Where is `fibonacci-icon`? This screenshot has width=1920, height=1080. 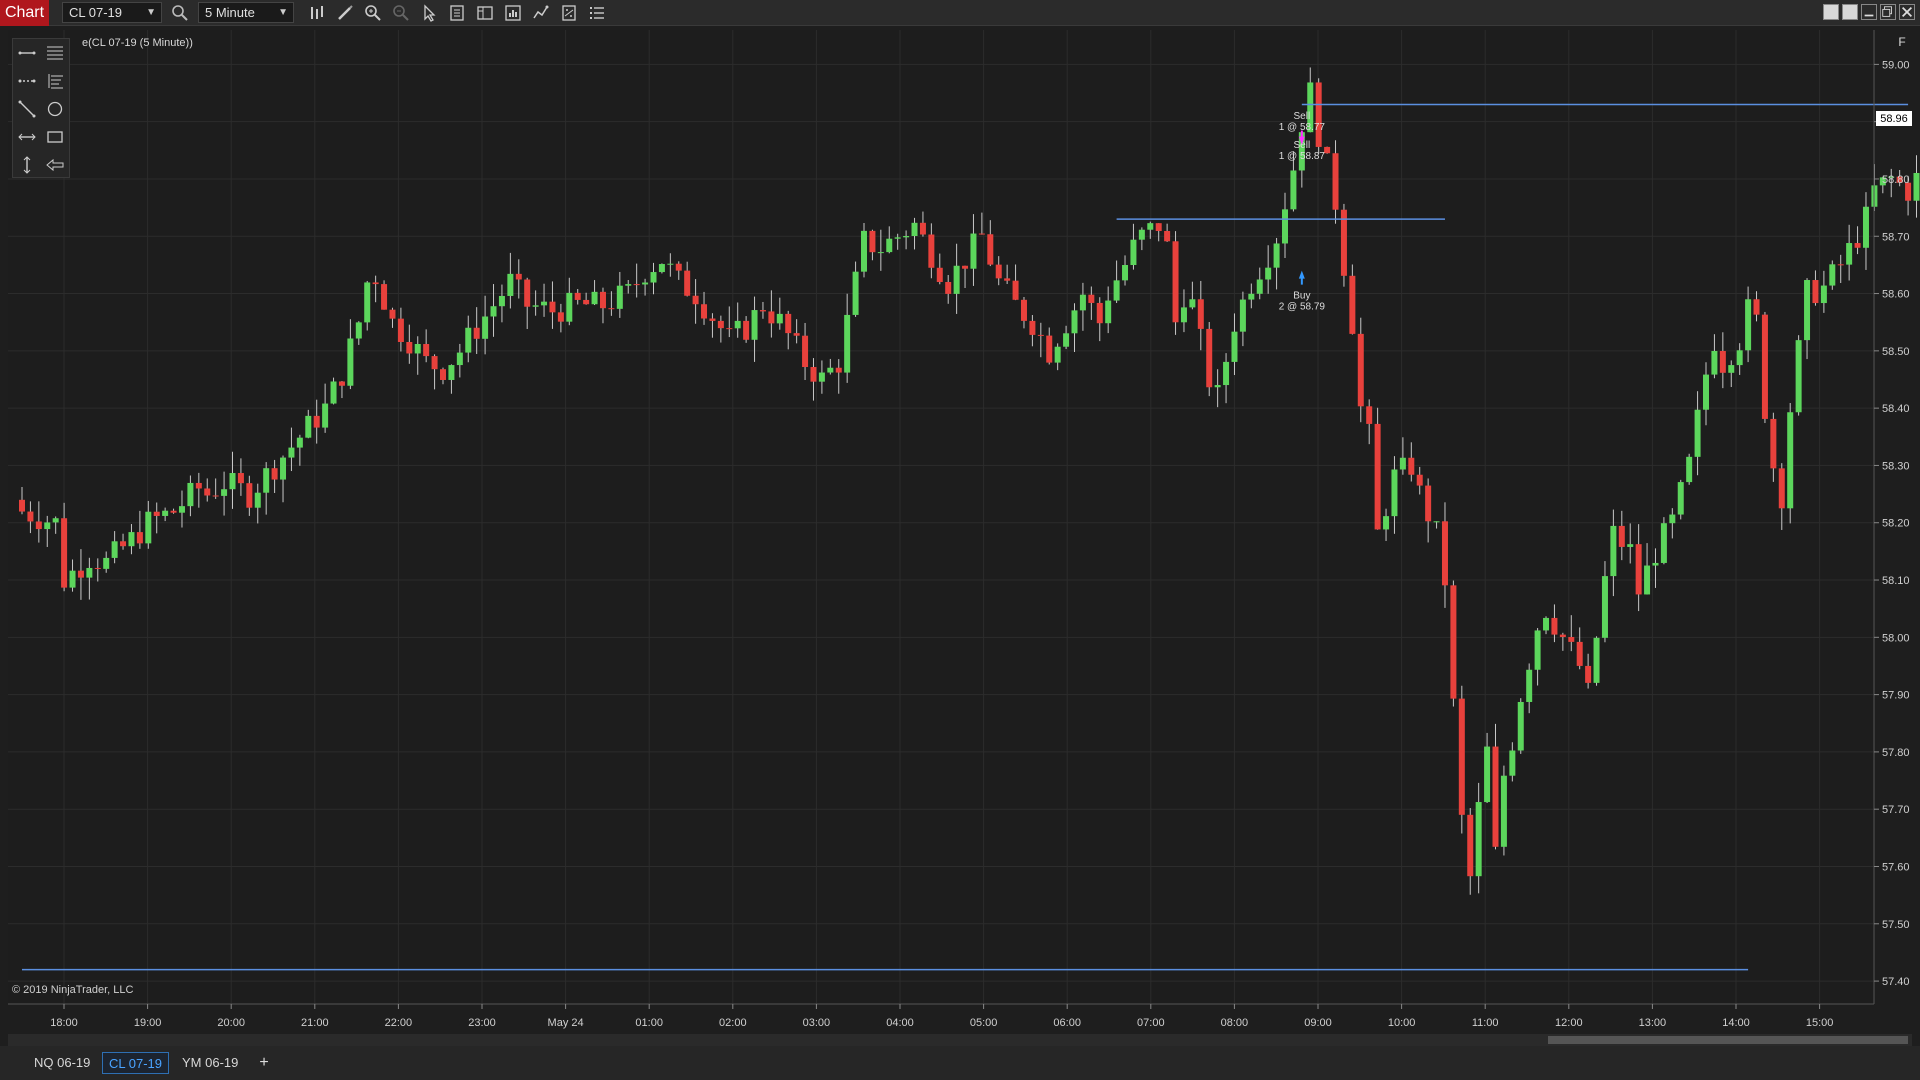
fibonacci-icon is located at coordinates (55, 81).